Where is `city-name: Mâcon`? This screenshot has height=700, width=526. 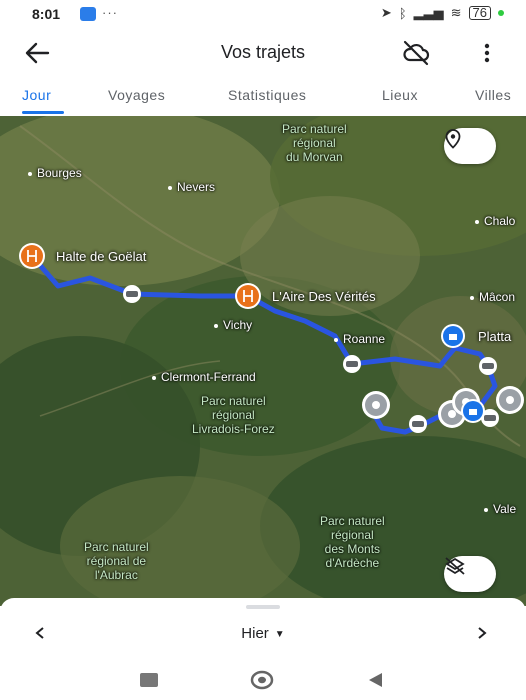 city-name: Mâcon is located at coordinates (497, 297).